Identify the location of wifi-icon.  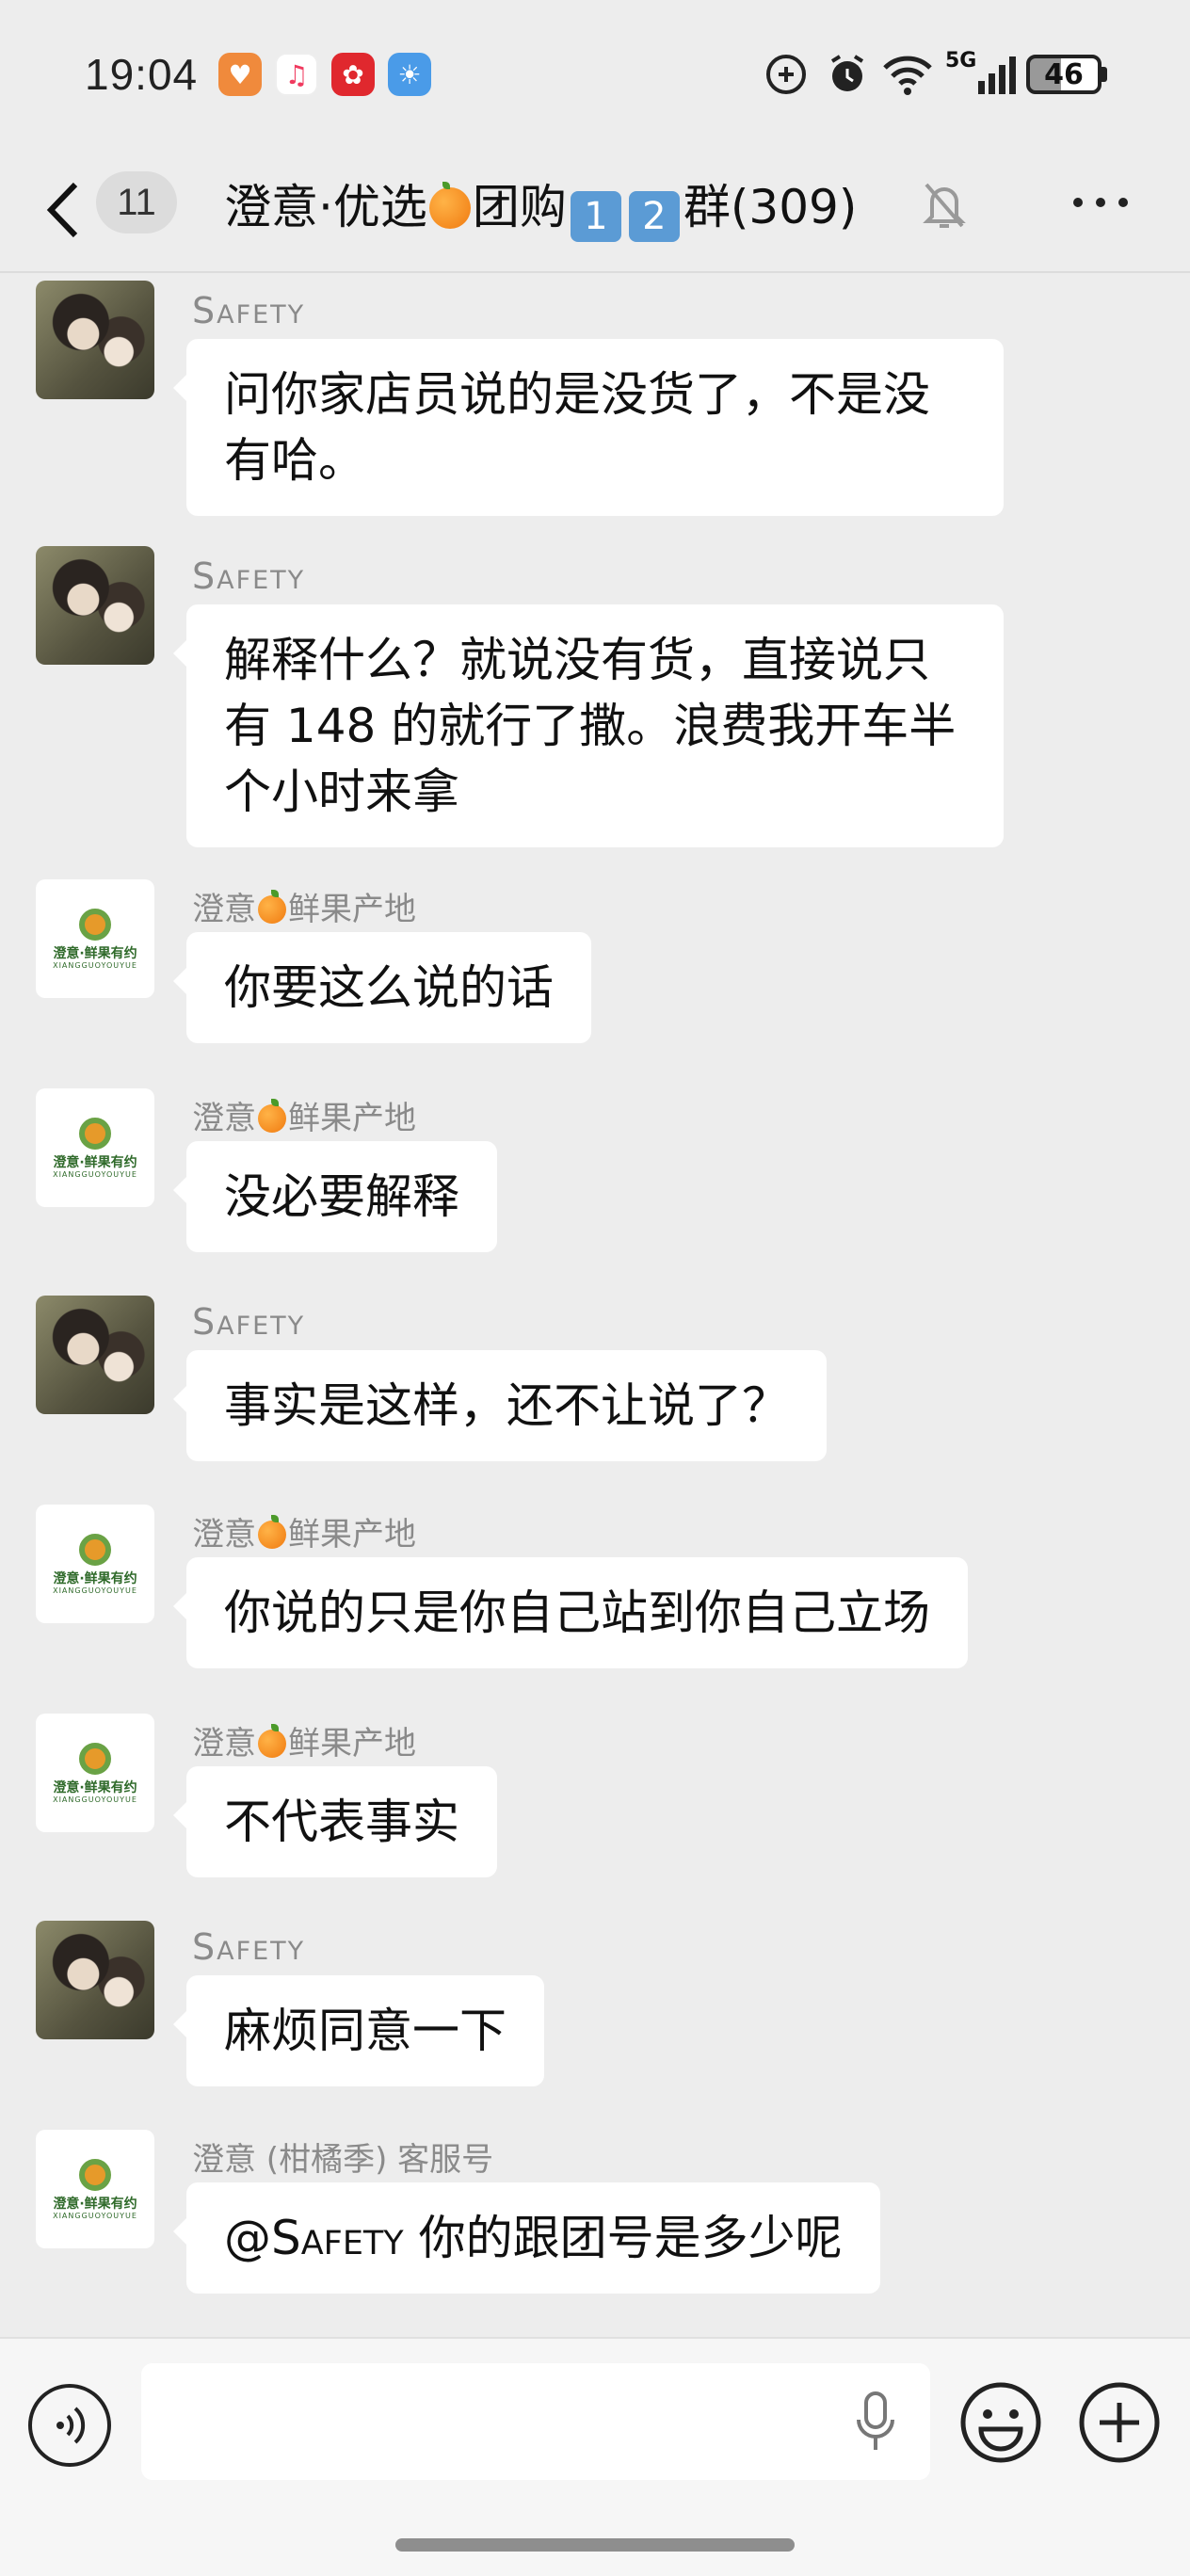
(907, 74).